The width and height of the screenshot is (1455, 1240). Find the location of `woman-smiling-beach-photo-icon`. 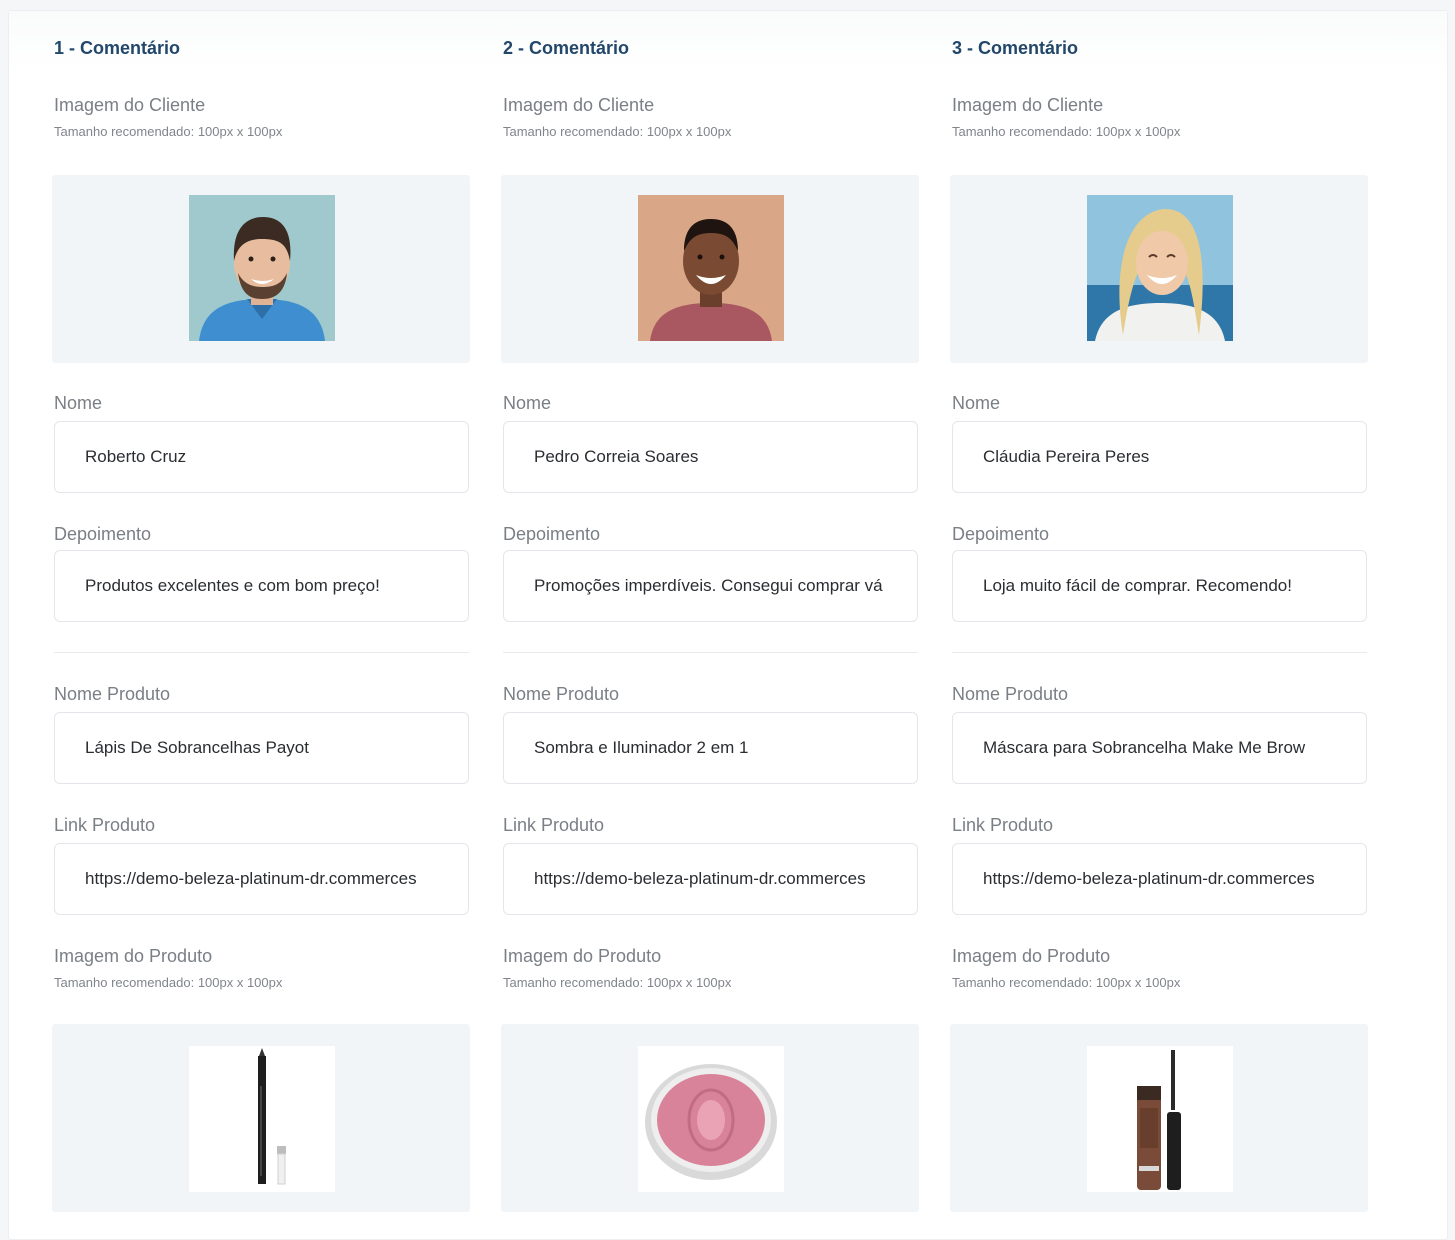

woman-smiling-beach-photo-icon is located at coordinates (1160, 268).